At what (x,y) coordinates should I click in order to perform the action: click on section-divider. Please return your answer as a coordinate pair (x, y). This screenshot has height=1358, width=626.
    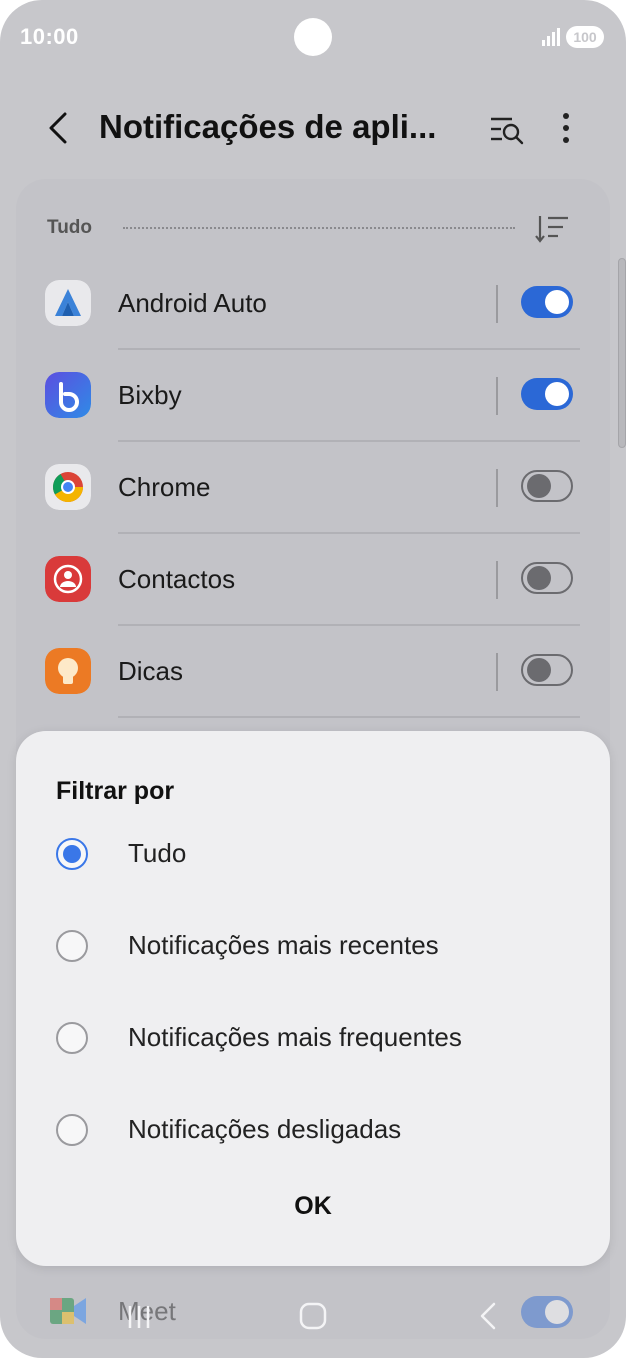
    Looking at the image, I should click on (319, 228).